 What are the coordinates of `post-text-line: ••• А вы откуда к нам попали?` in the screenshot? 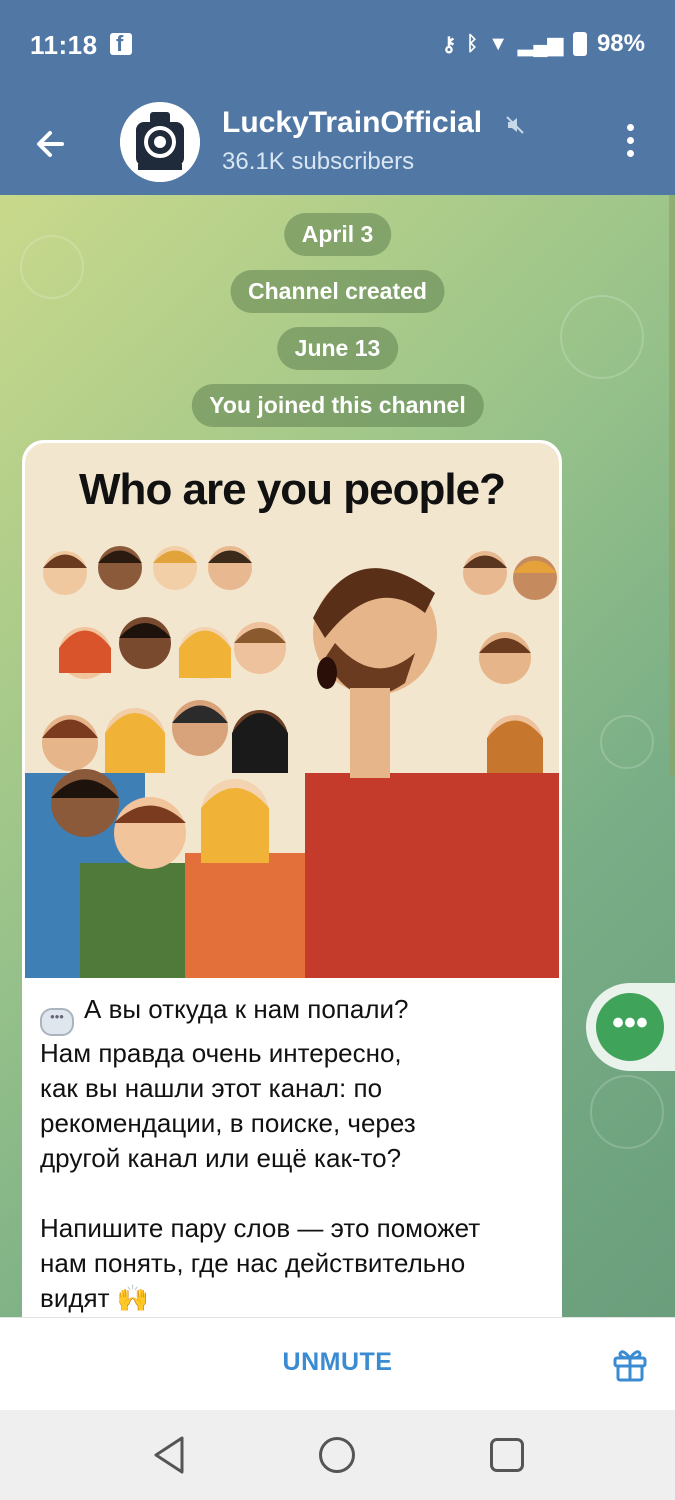 It's located at (295, 1014).